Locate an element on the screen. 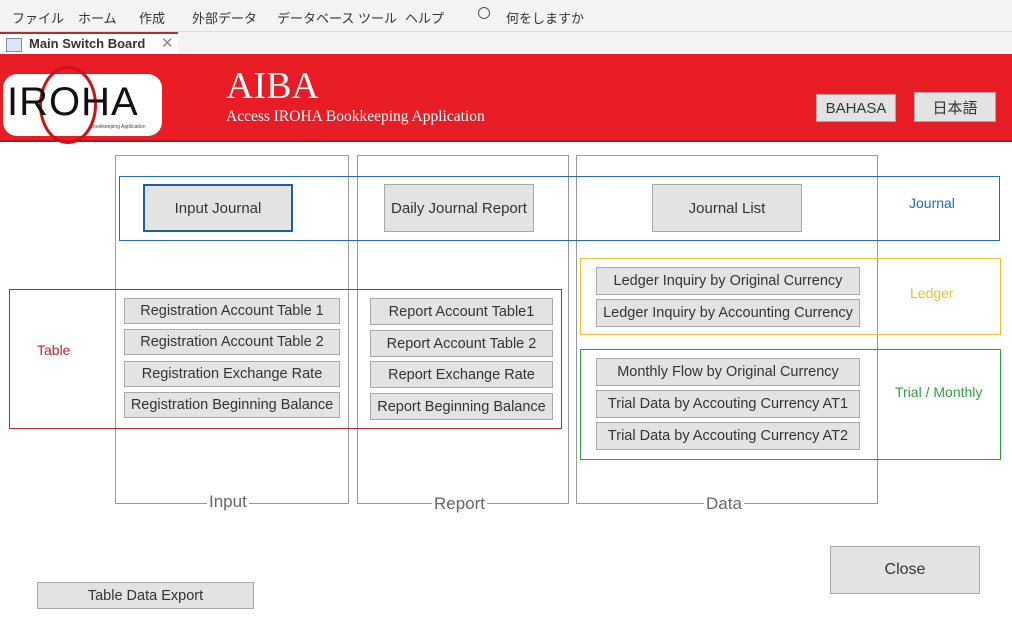 Image resolution: width=1012 pixels, height=622 pixels. menu-database-tools: データベース ツール is located at coordinates (337, 17).